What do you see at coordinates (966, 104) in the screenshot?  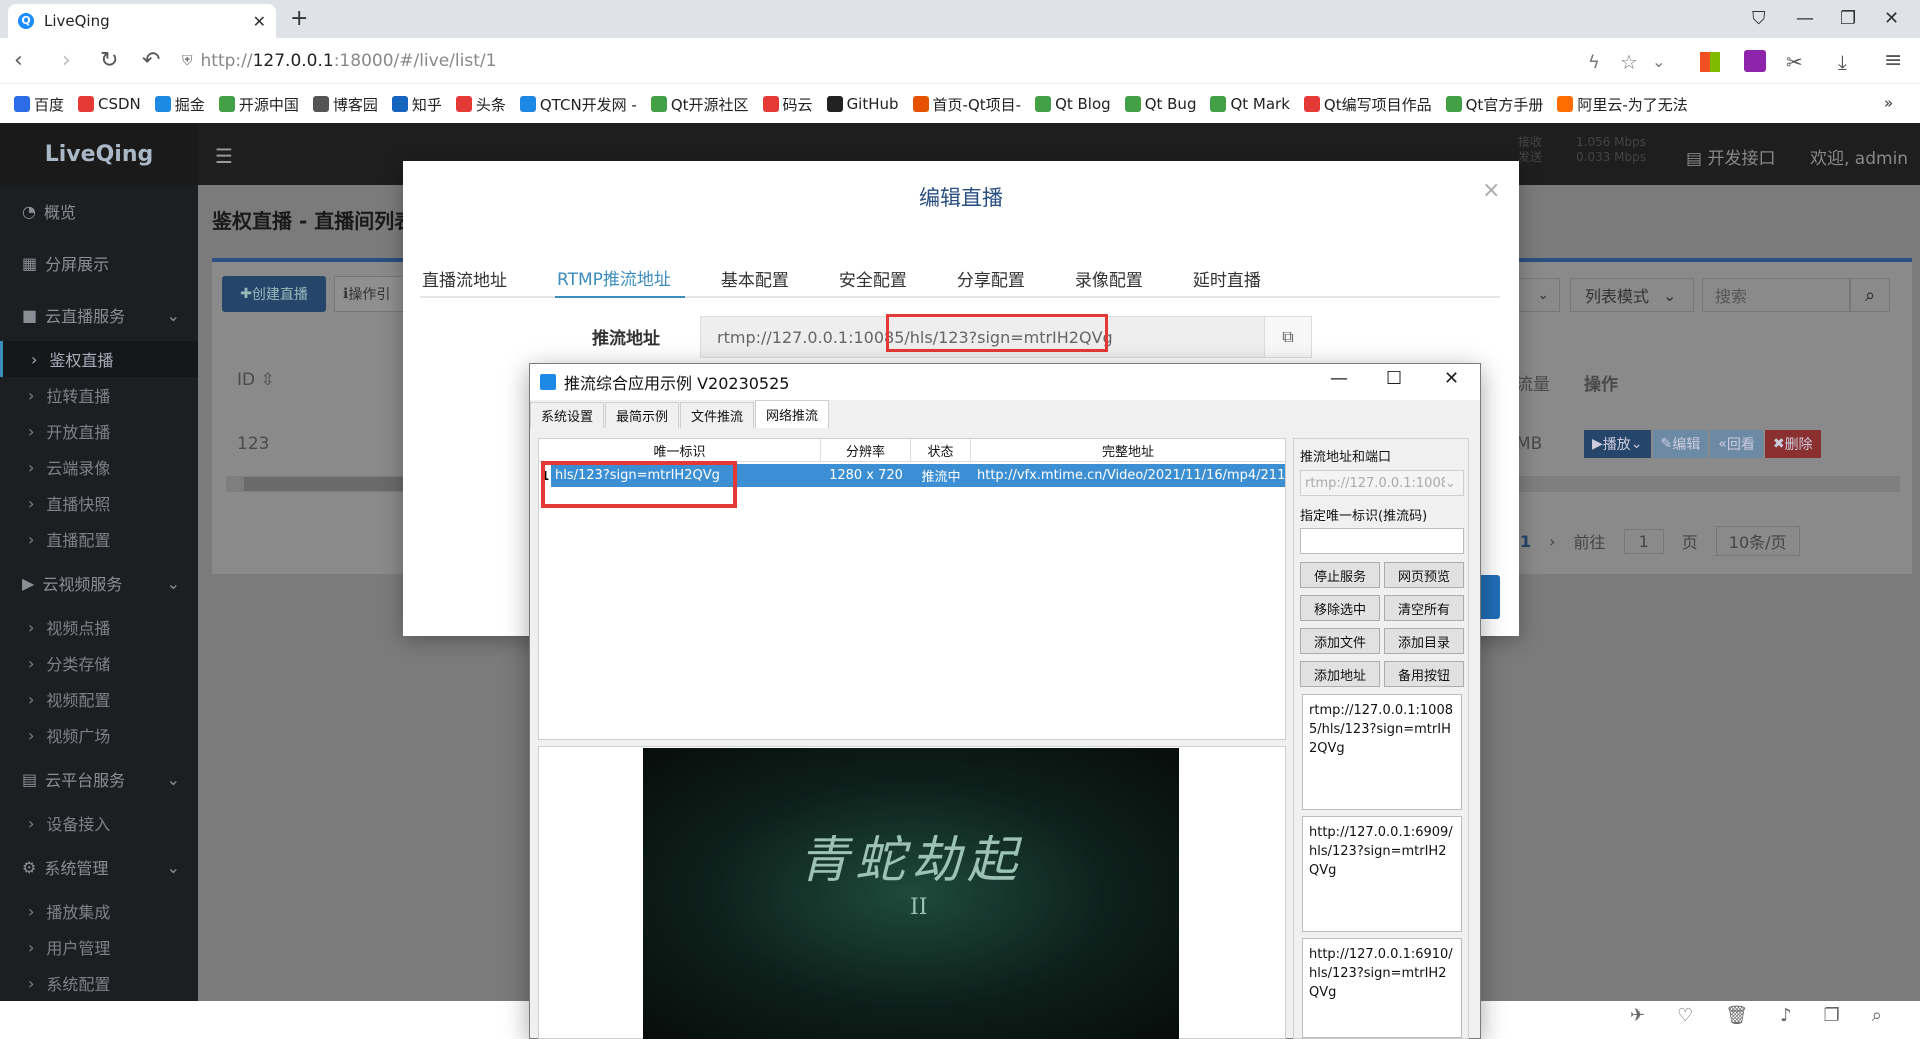 I see `bookmark-item: 首页-Qt项目-` at bounding box center [966, 104].